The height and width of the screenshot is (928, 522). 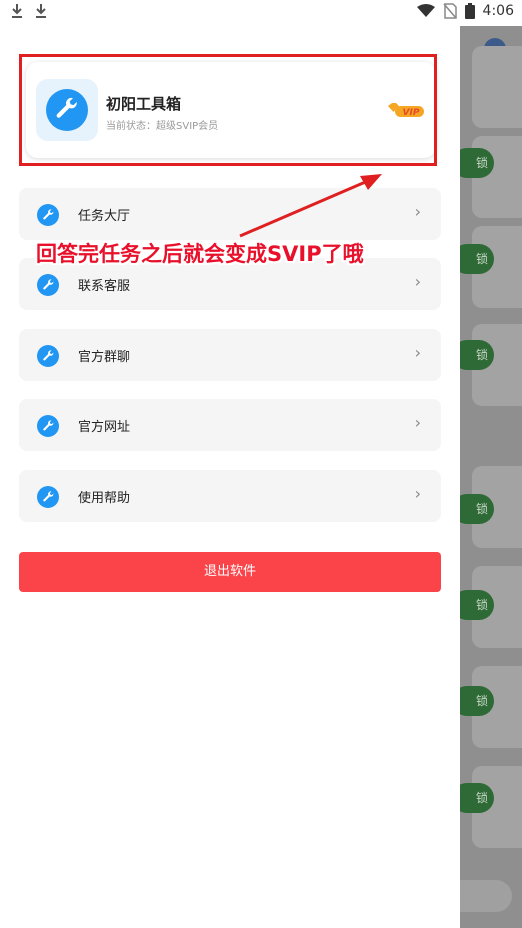 What do you see at coordinates (230, 425) in the screenshot?
I see `menu-item-official-website: 官方网址 ›` at bounding box center [230, 425].